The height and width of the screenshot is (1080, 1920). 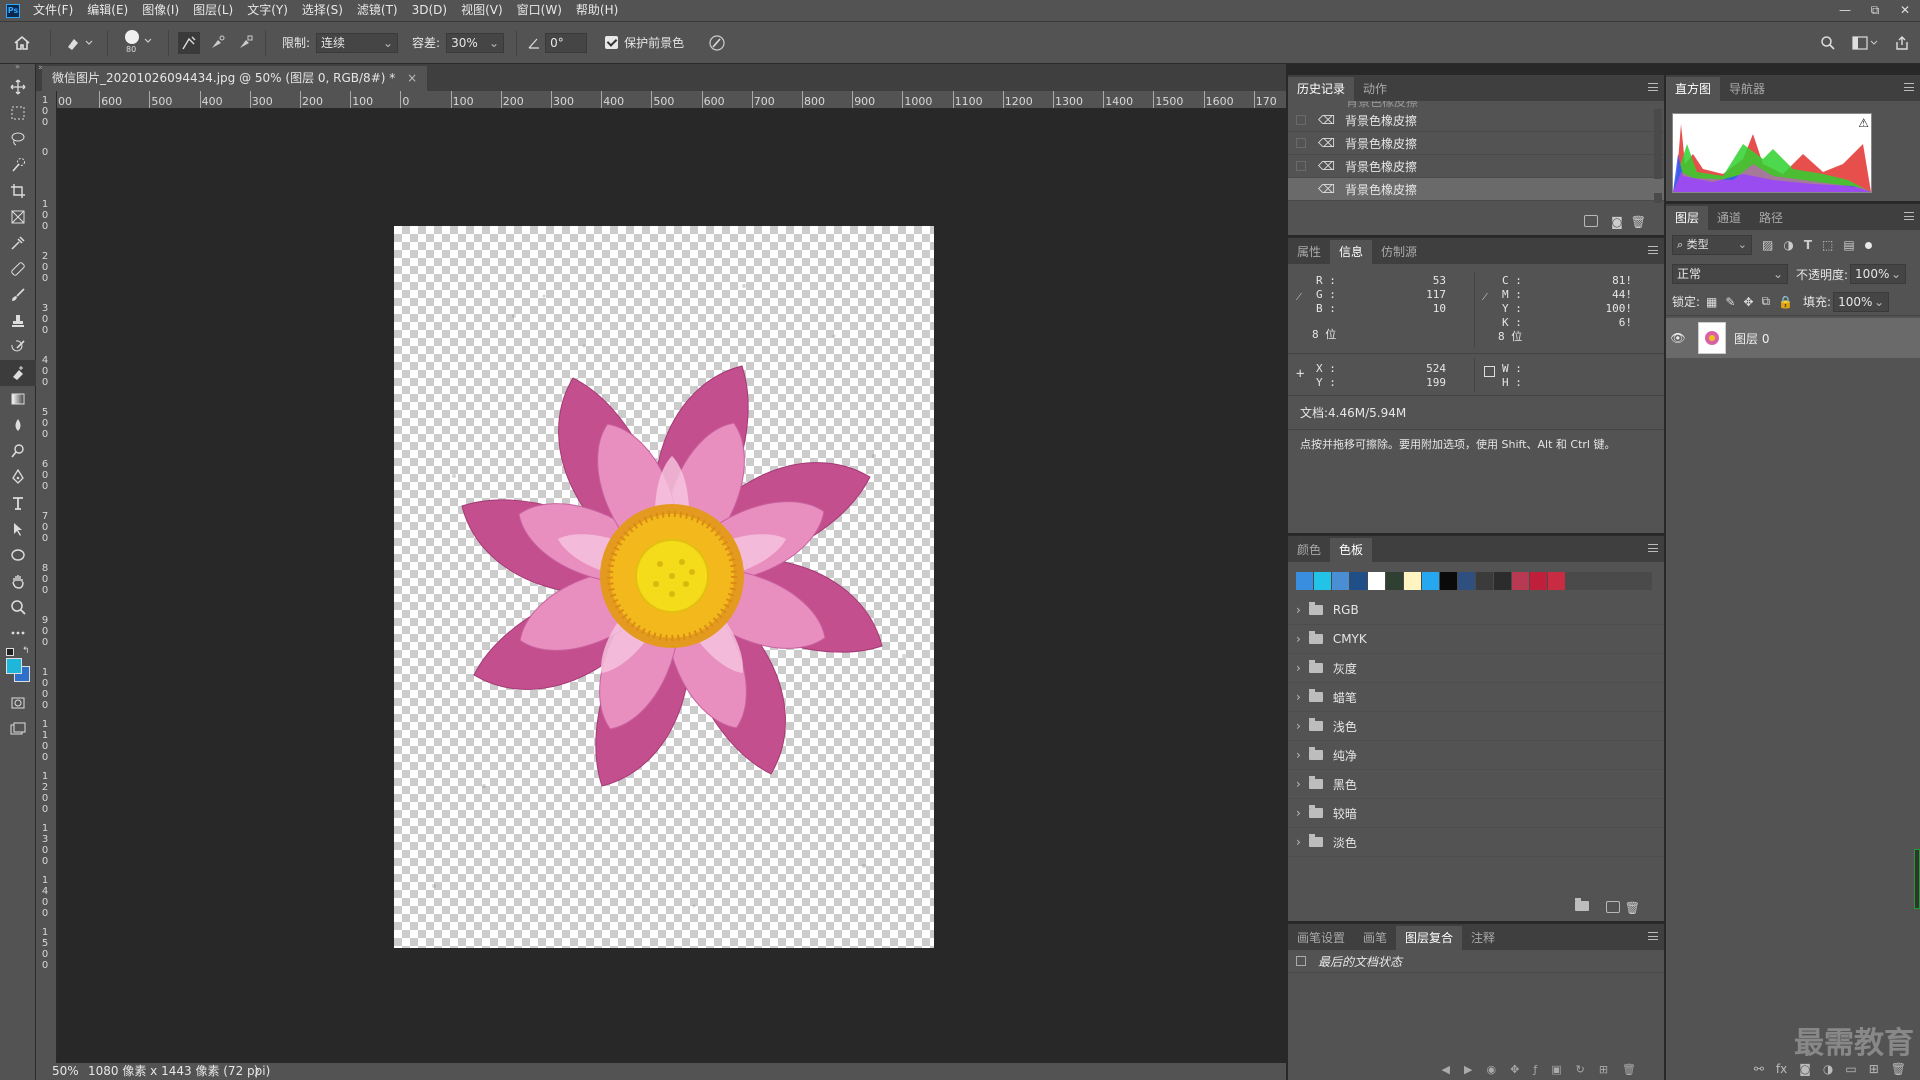 What do you see at coordinates (1476, 961) in the screenshot?
I see `layer-comp-item: 最后的文档状态` at bounding box center [1476, 961].